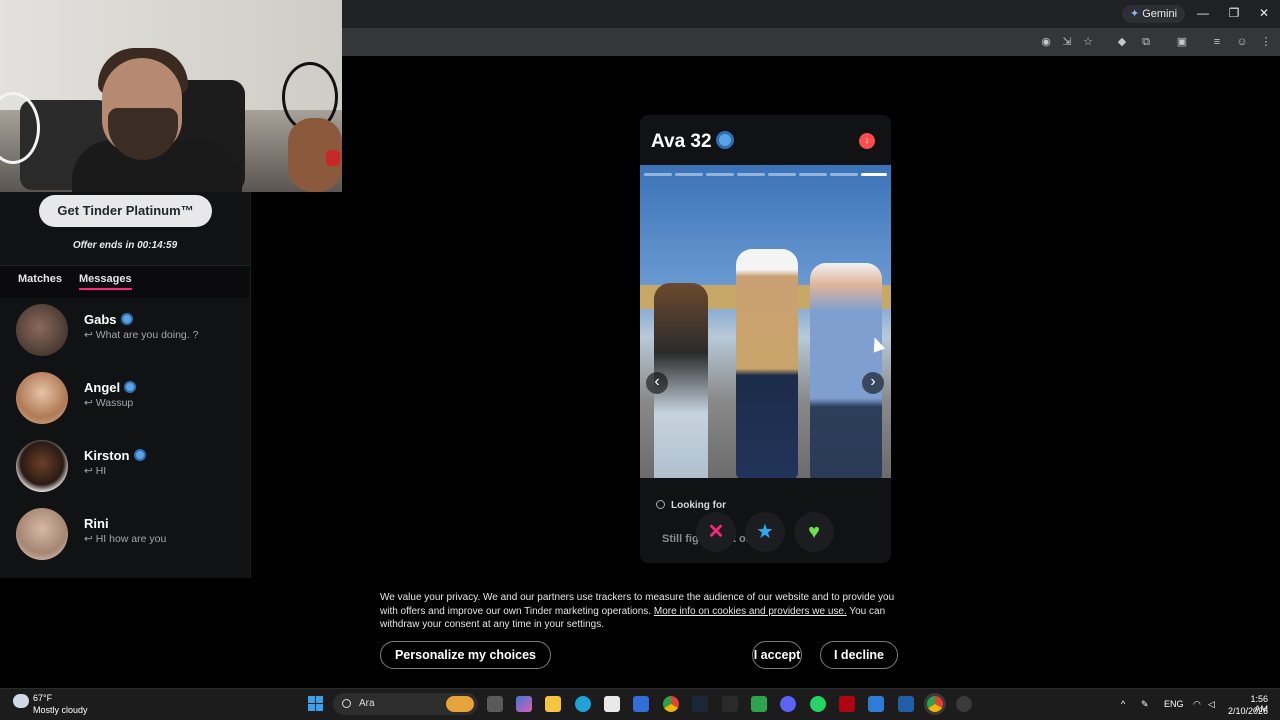 Image resolution: width=1280 pixels, height=720 pixels. I want to click on message-name: Angel, so click(102, 387).